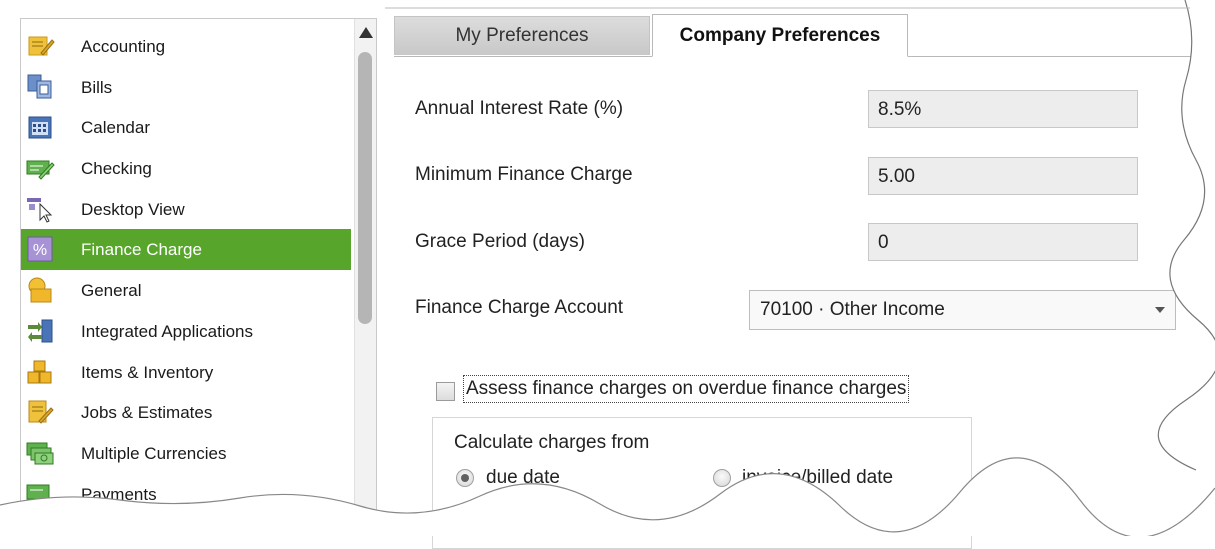  Describe the element at coordinates (111, 291) in the screenshot. I see `sidebar-item-label: General` at that location.